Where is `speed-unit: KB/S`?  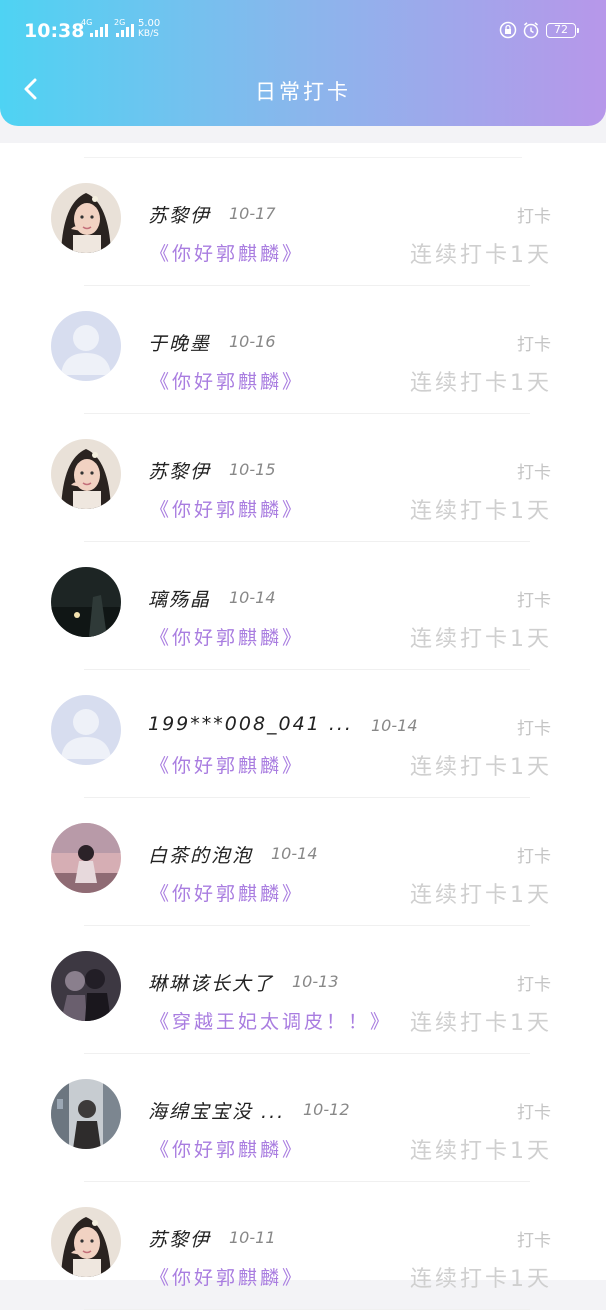 speed-unit: KB/S is located at coordinates (148, 34).